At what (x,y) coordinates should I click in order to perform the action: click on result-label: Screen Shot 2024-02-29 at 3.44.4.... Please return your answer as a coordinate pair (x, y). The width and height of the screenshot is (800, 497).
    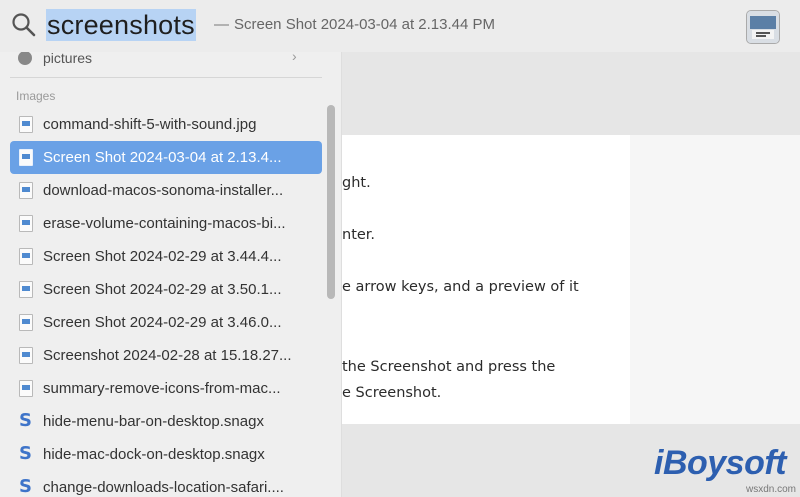
    Looking at the image, I should click on (162, 256).